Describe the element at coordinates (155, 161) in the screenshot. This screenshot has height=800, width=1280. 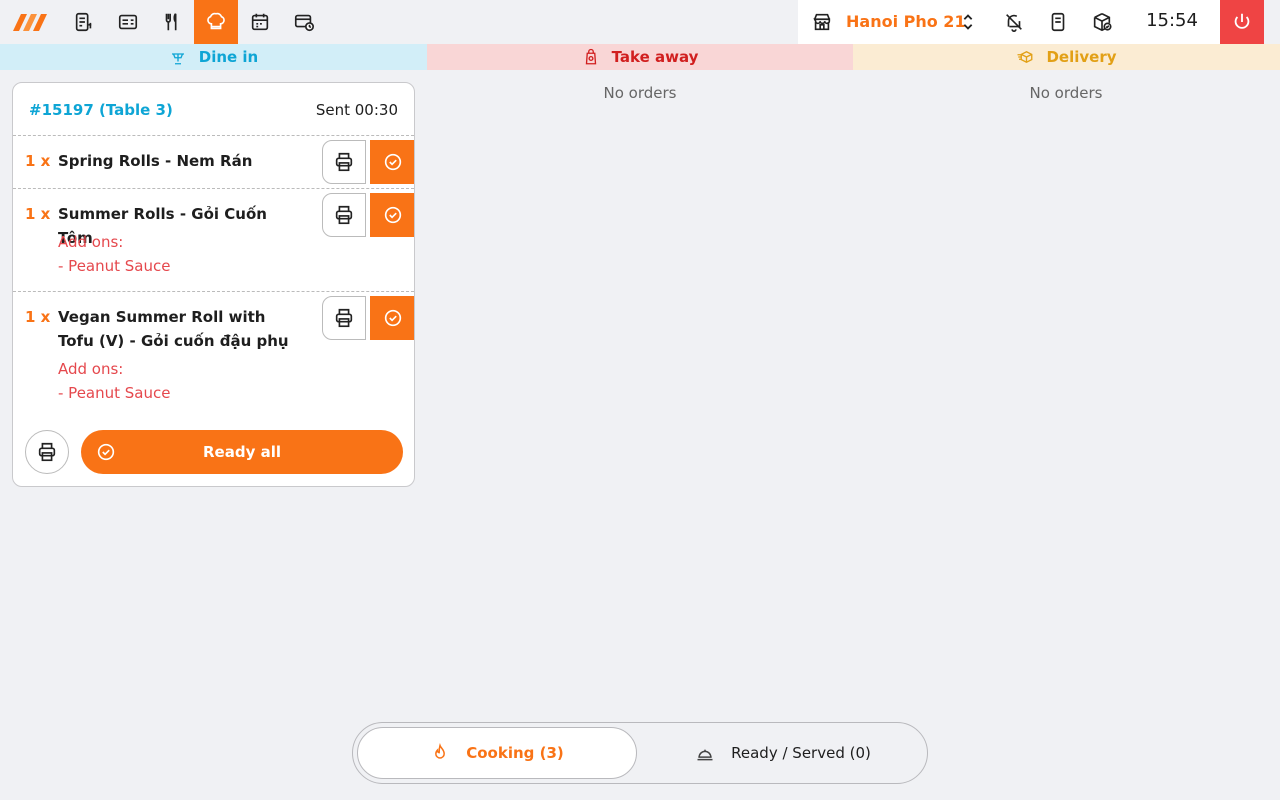
I see `item-name: Spring Rolls - Nem Rán` at that location.